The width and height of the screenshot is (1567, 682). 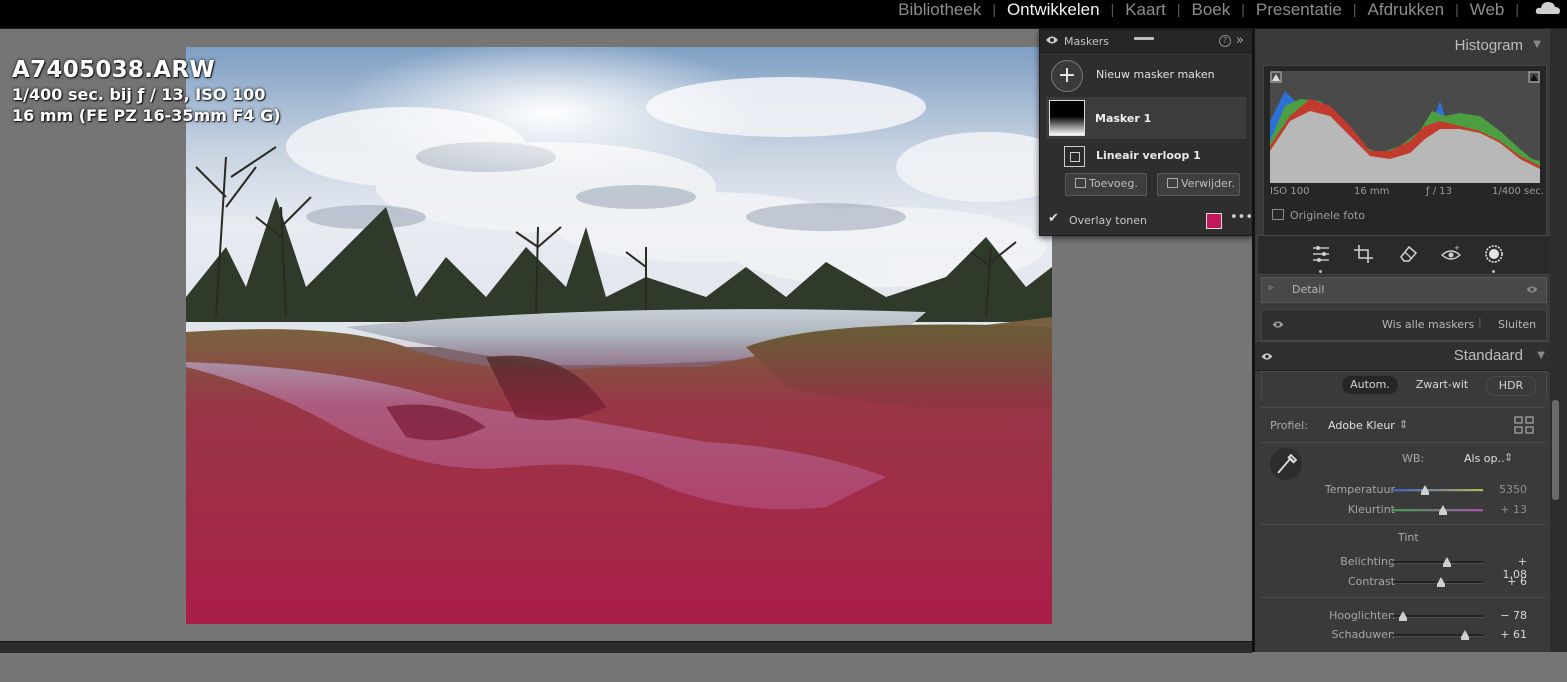 I want to click on right-panel-scrollbar, so click(x=1558, y=340).